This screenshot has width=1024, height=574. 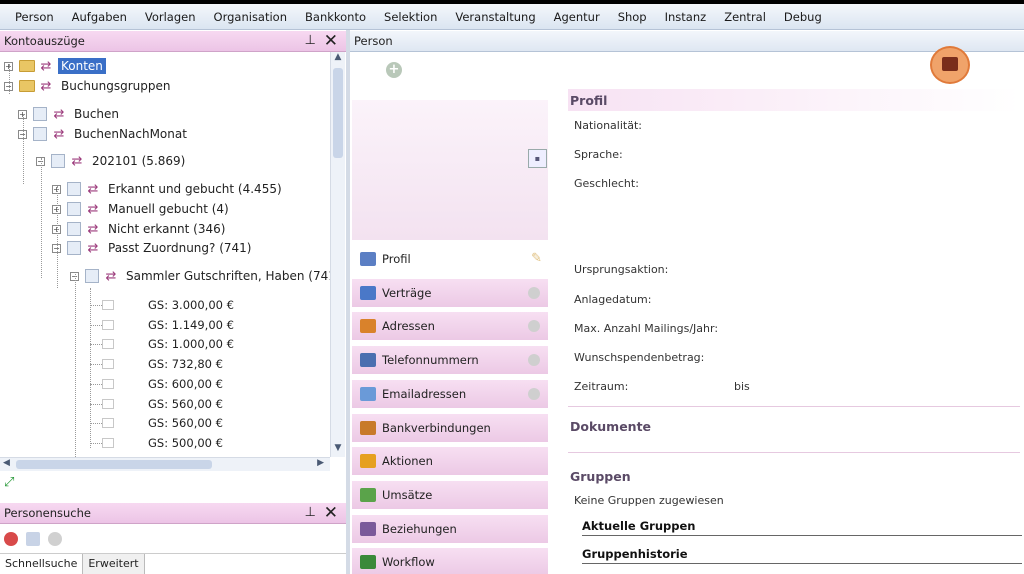 I want to click on tree-connector, so click(x=96, y=325).